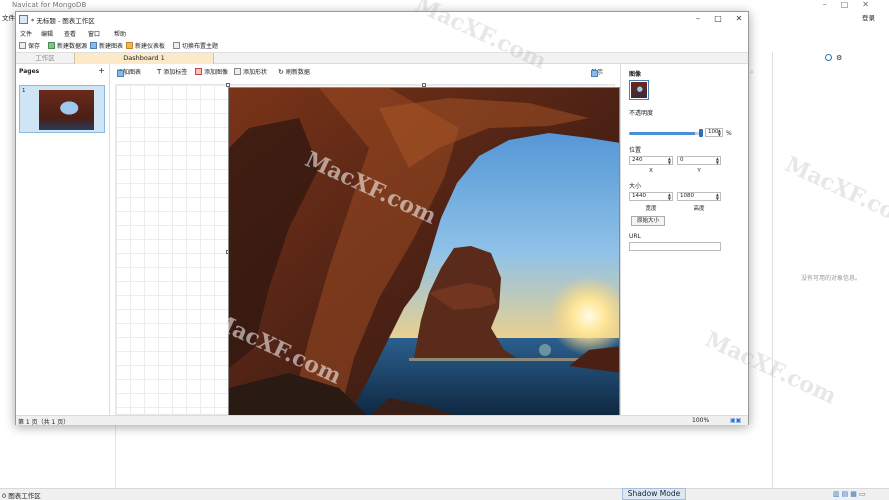 This screenshot has height=500, width=889. I want to click on no-object-info-text: 没有可用的对象信息。, so click(831, 278).